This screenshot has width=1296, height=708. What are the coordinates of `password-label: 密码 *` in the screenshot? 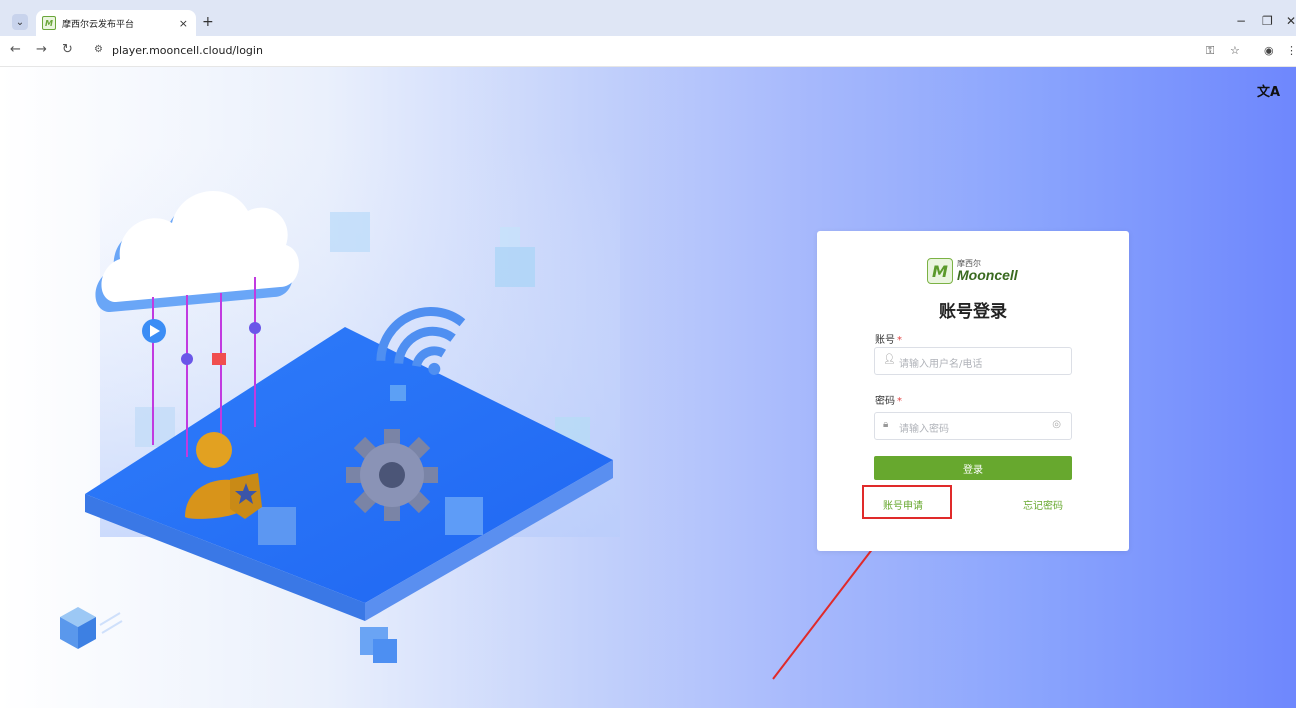 It's located at (888, 401).